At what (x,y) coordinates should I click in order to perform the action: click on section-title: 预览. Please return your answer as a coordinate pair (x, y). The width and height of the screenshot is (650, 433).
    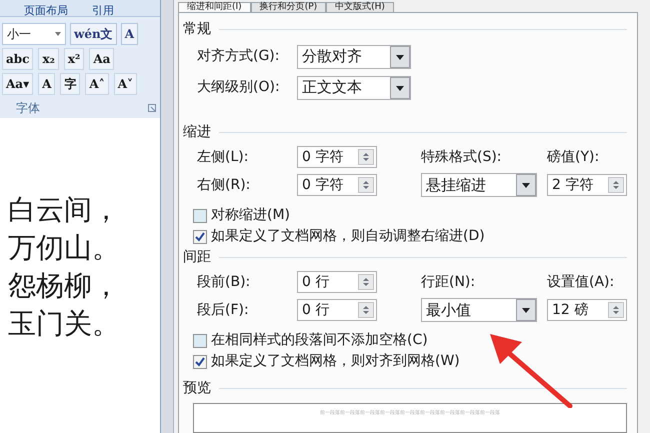
    Looking at the image, I should click on (197, 388).